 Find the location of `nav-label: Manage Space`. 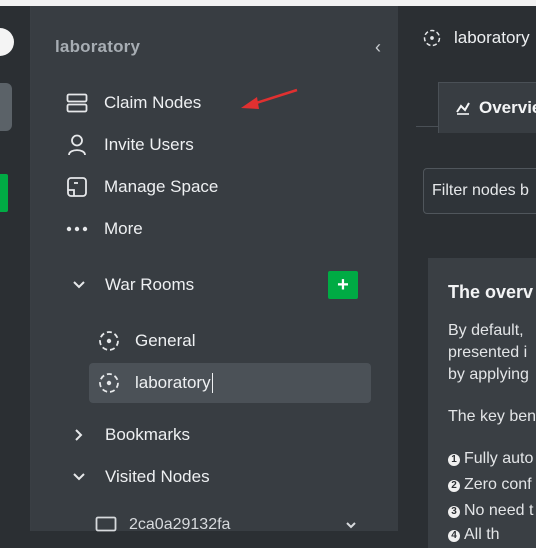

nav-label: Manage Space is located at coordinates (161, 186).